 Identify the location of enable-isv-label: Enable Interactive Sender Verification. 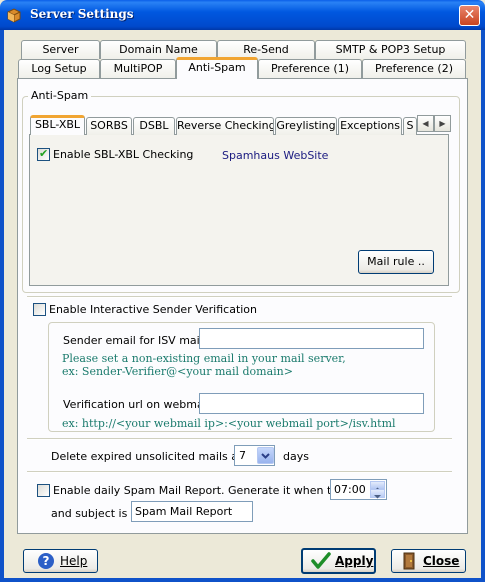
(153, 309).